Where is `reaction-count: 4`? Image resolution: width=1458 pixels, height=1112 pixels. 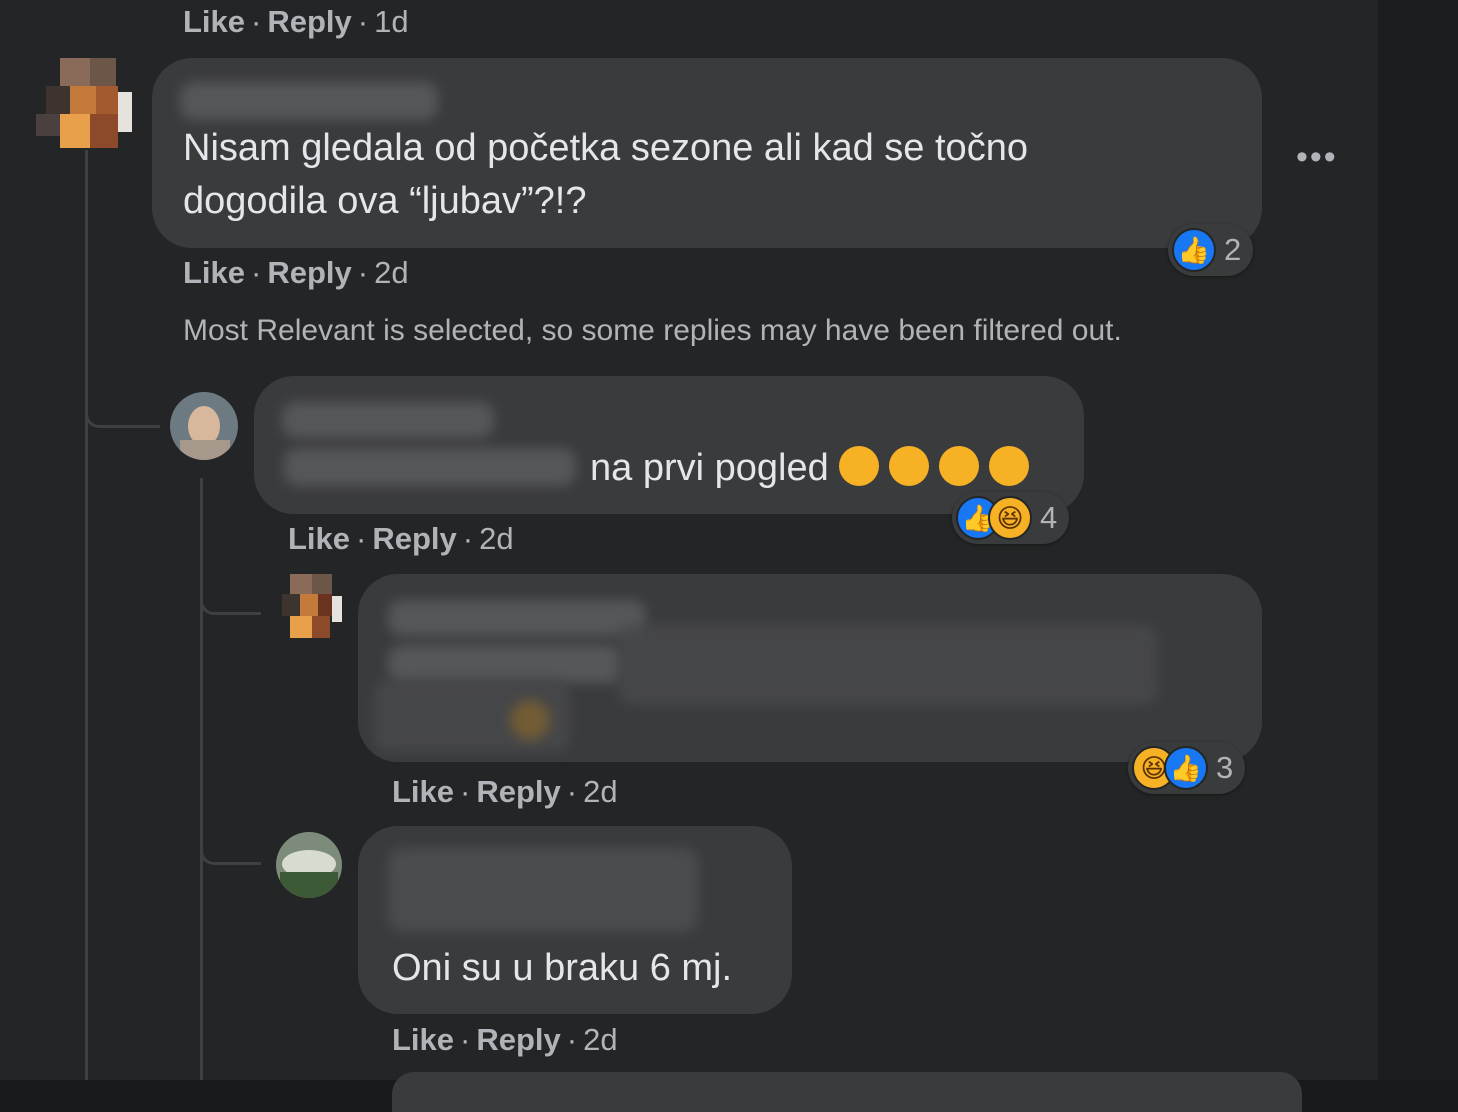 reaction-count: 4 is located at coordinates (1049, 517).